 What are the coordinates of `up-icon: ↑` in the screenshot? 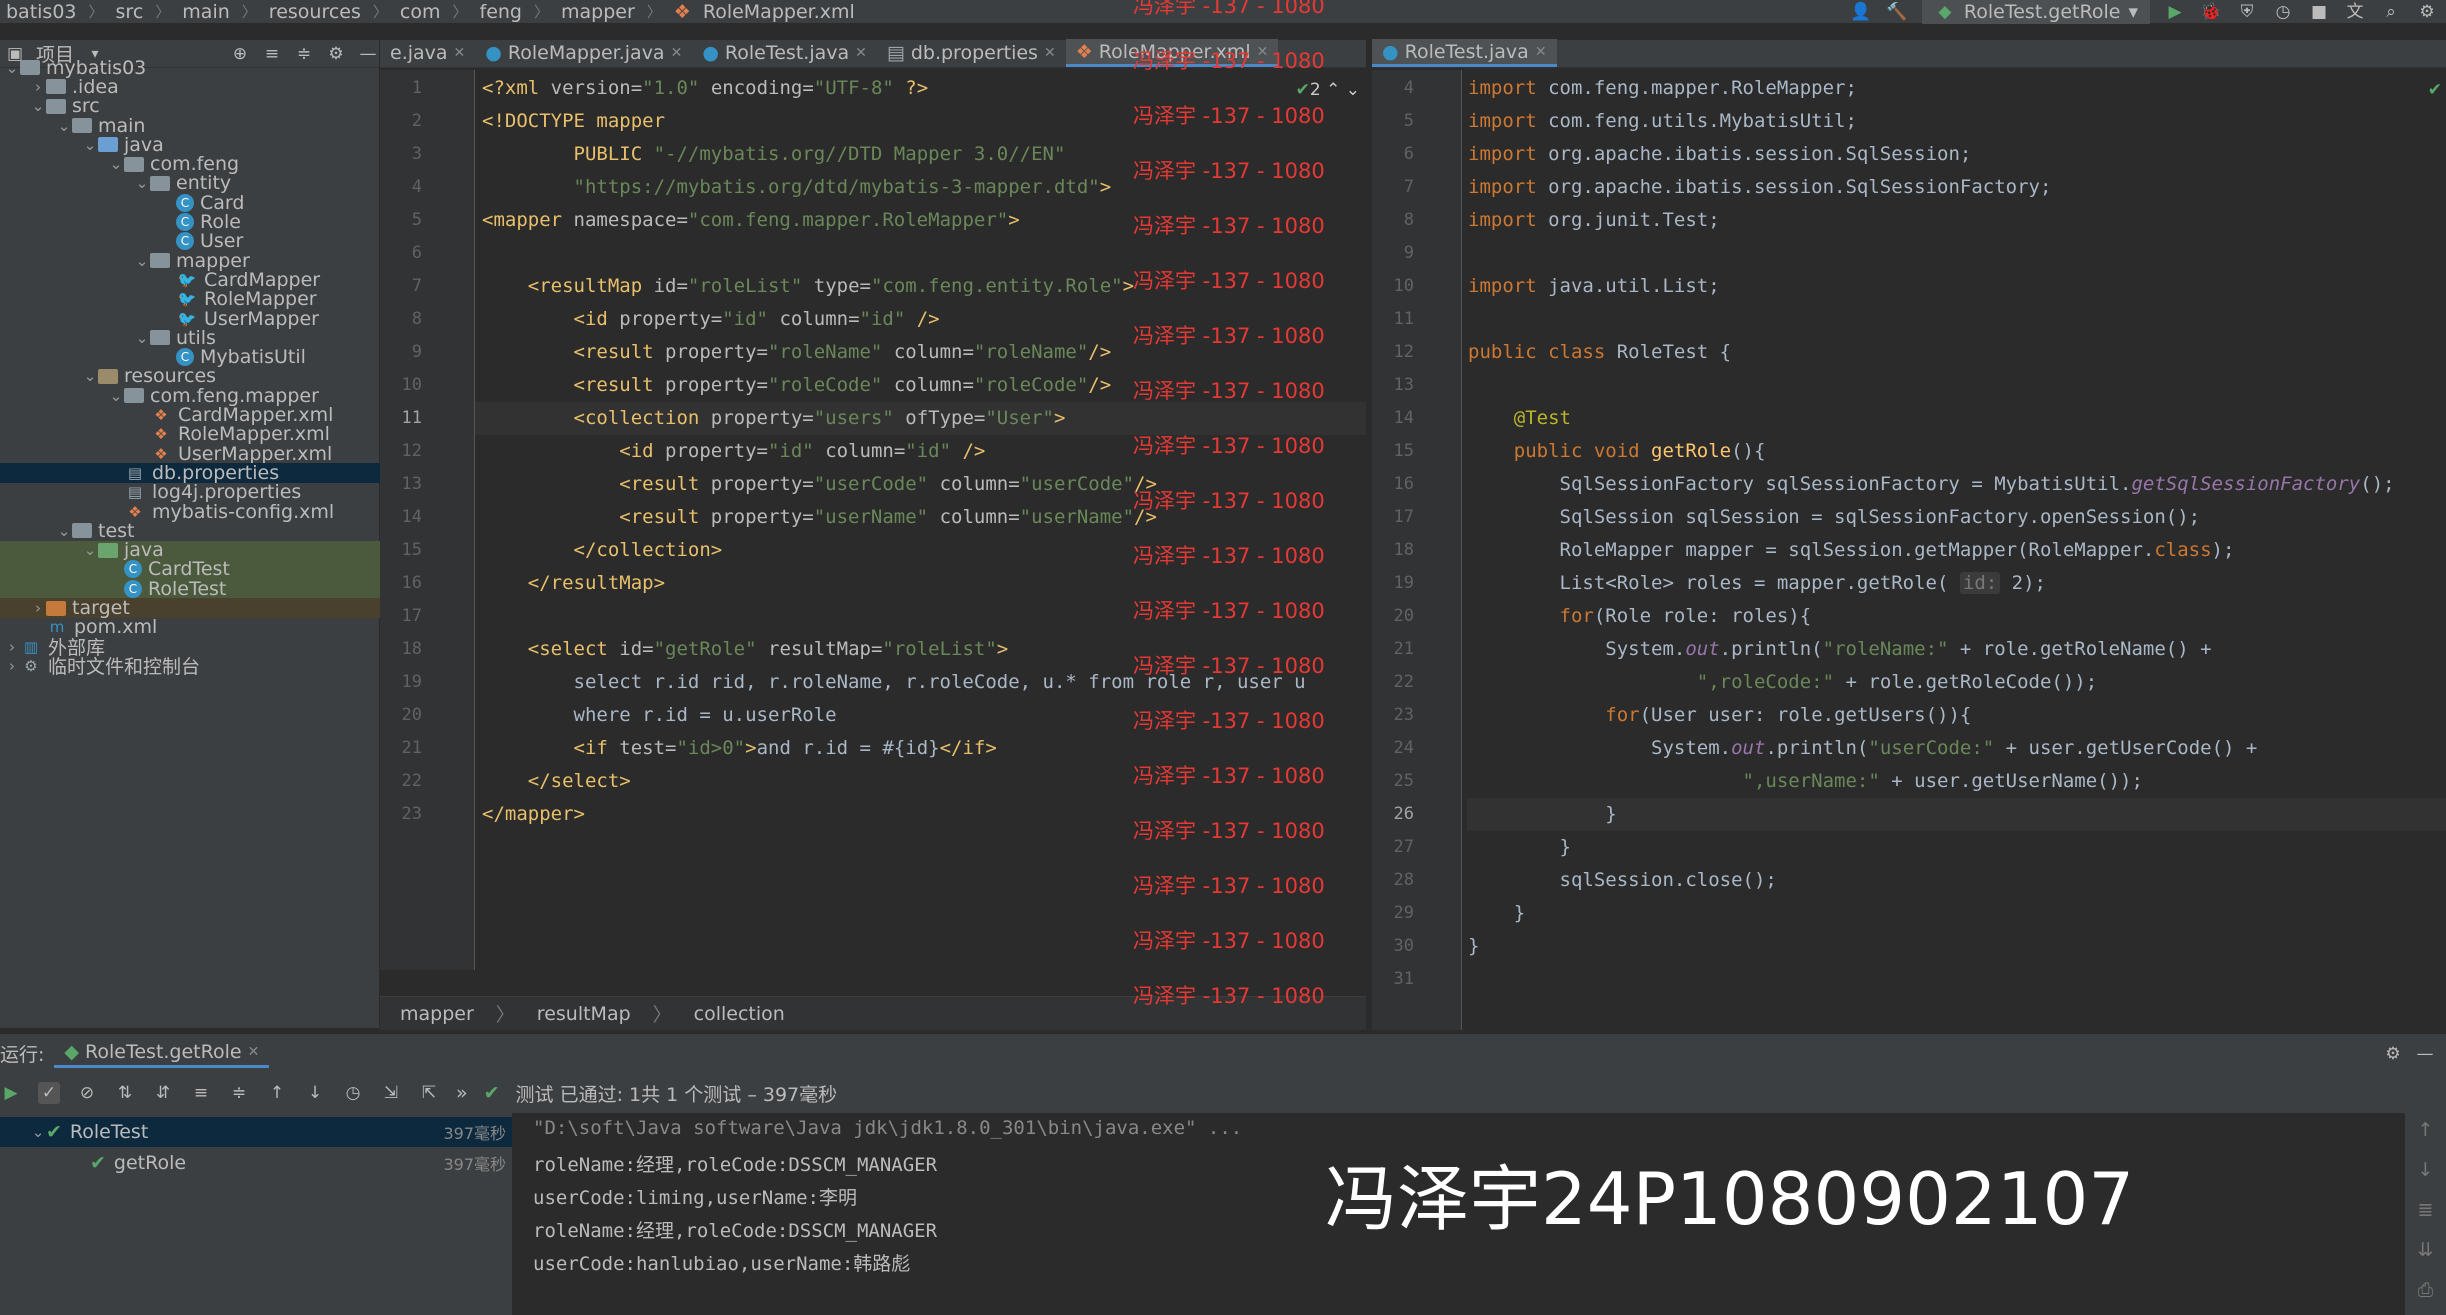 It's located at (2426, 1130).